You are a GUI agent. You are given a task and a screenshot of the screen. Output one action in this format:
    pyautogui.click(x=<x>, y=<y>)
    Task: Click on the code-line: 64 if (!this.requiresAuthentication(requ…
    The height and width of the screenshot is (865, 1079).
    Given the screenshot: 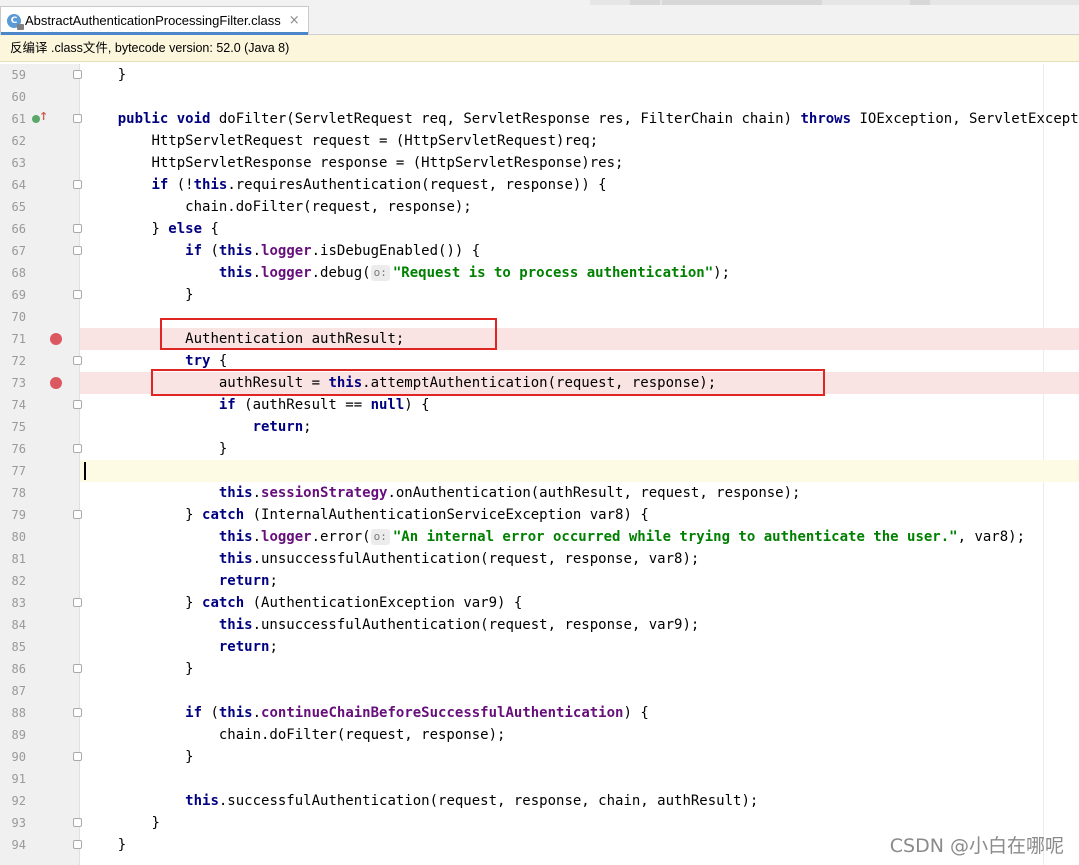 What is the action you would take?
    pyautogui.click(x=539, y=185)
    